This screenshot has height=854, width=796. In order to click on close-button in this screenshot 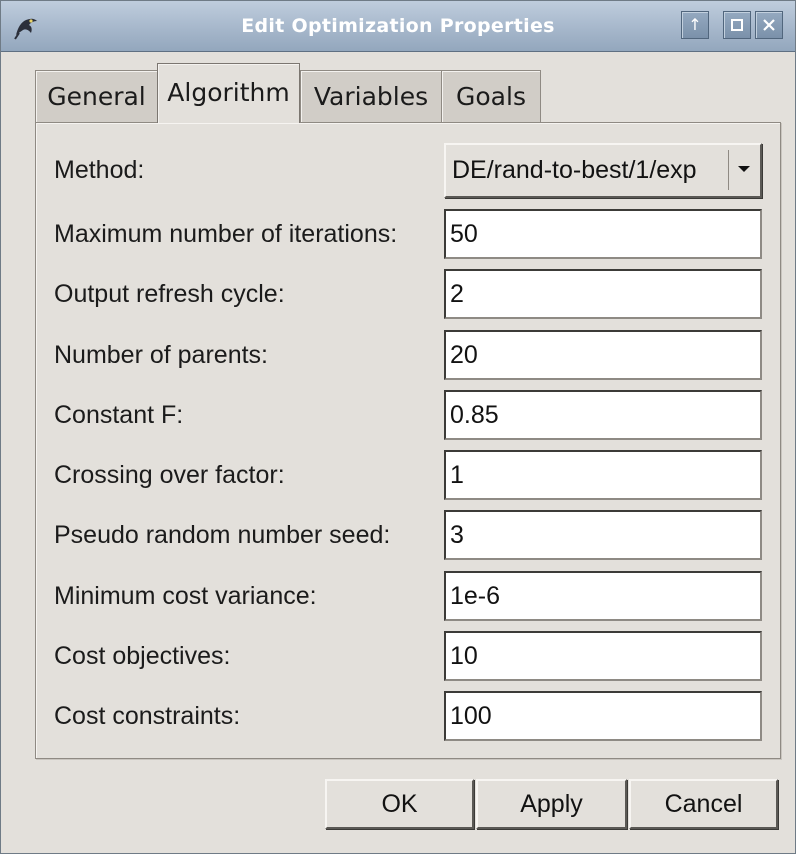, I will do `click(769, 25)`.